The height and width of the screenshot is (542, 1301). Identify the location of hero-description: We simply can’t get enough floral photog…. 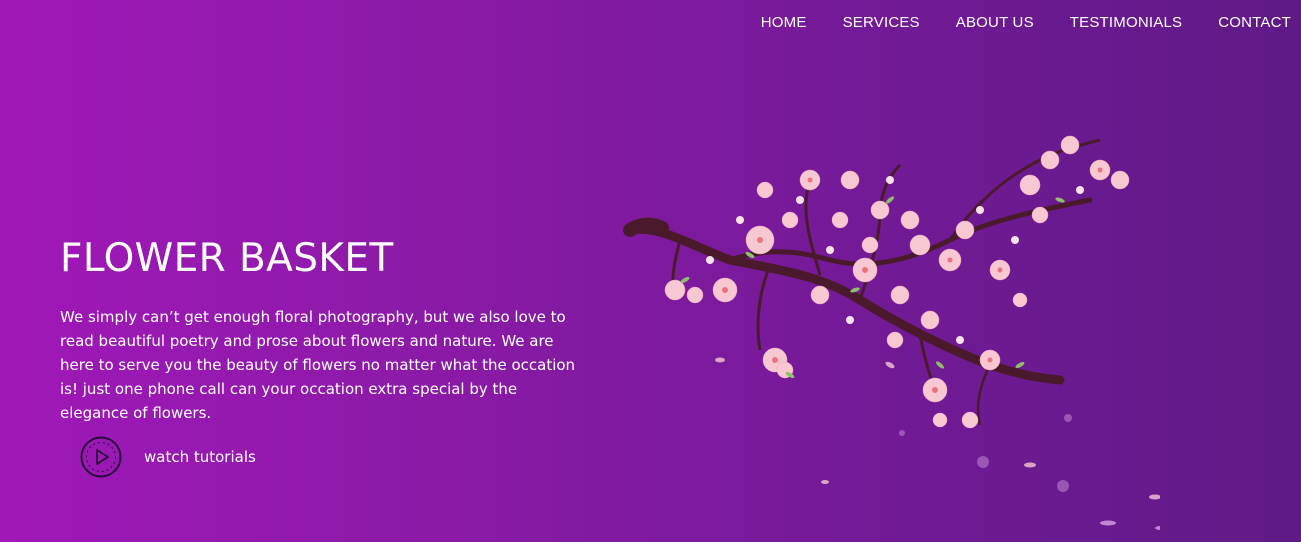
(318, 365).